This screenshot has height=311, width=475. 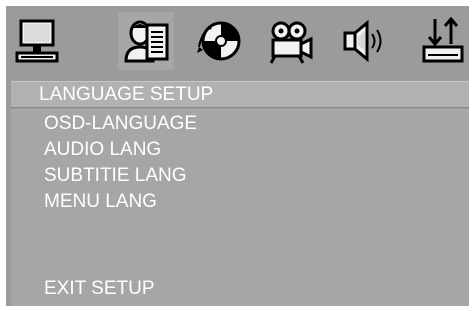 What do you see at coordinates (126, 94) in the screenshot?
I see `setup-title: LANGUAGE SETUP` at bounding box center [126, 94].